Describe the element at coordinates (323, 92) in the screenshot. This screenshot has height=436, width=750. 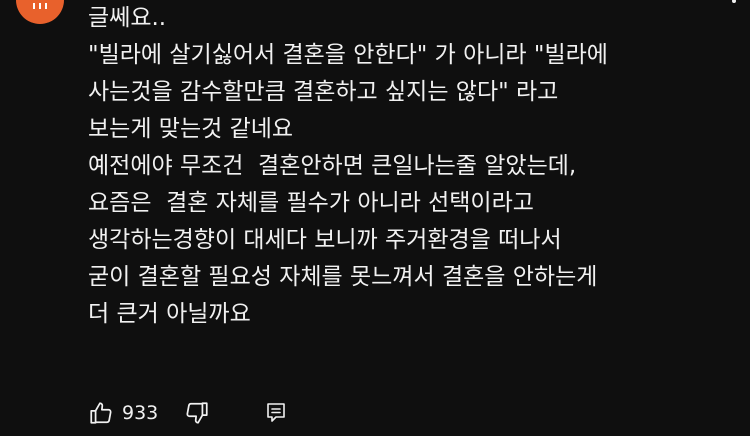
I see `comment-line: 사는것을 감수할만큼 결혼하고 싶지는 않다" 라고` at that location.